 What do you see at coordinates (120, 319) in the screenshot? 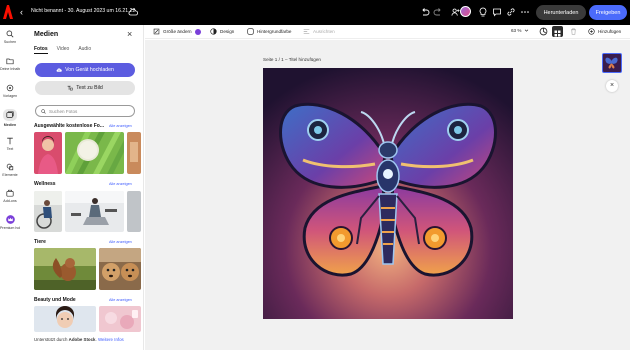
I see `photo-thumbnail-pink-items` at bounding box center [120, 319].